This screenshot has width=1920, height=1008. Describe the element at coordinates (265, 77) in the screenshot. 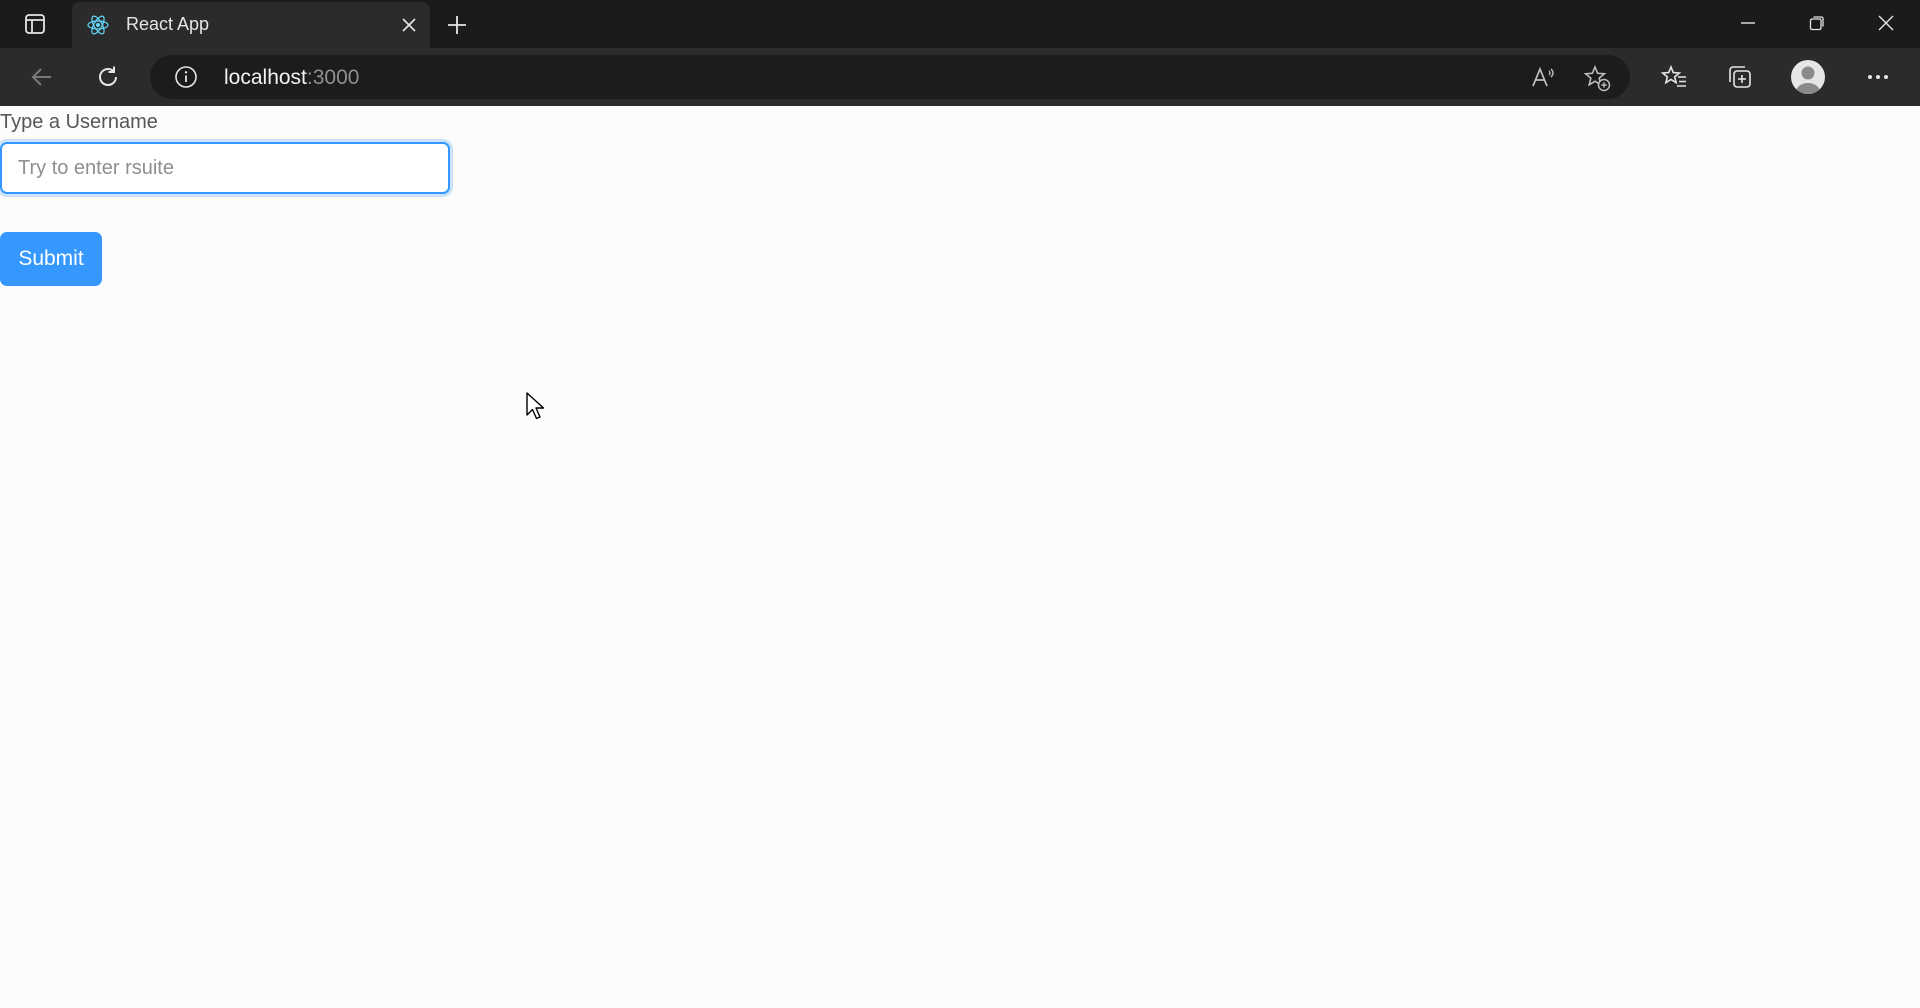

I see `url-host: localhost` at that location.